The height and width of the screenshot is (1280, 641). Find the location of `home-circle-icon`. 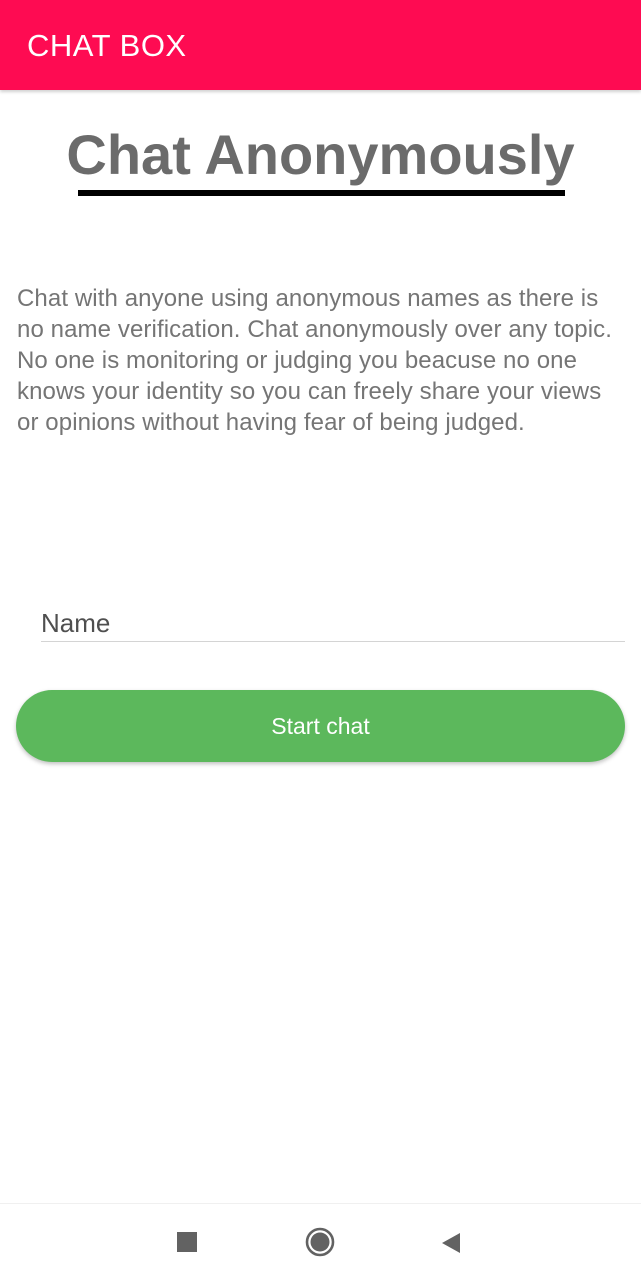

home-circle-icon is located at coordinates (320, 1242).